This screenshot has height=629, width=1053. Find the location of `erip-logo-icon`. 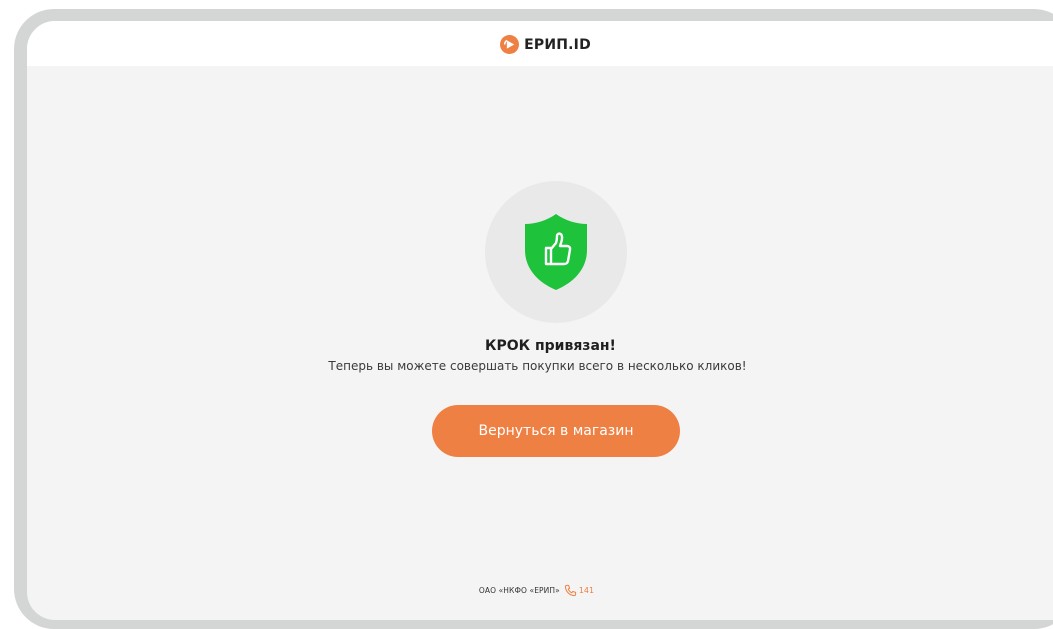

erip-logo-icon is located at coordinates (510, 44).